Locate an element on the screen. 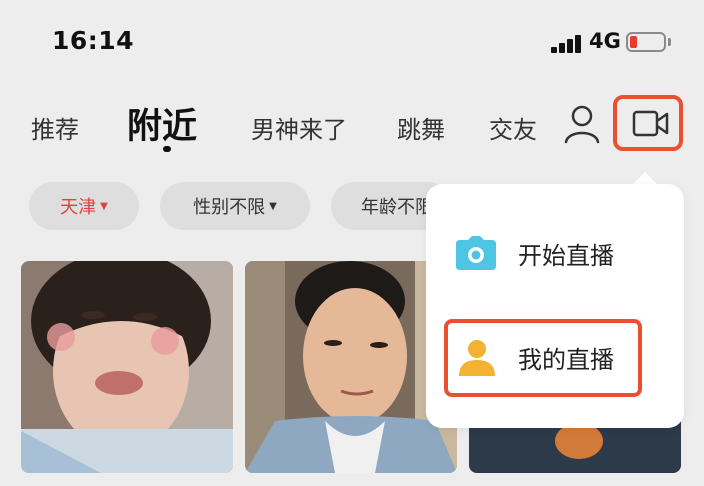  stream-thumbnail is located at coordinates (127, 367).